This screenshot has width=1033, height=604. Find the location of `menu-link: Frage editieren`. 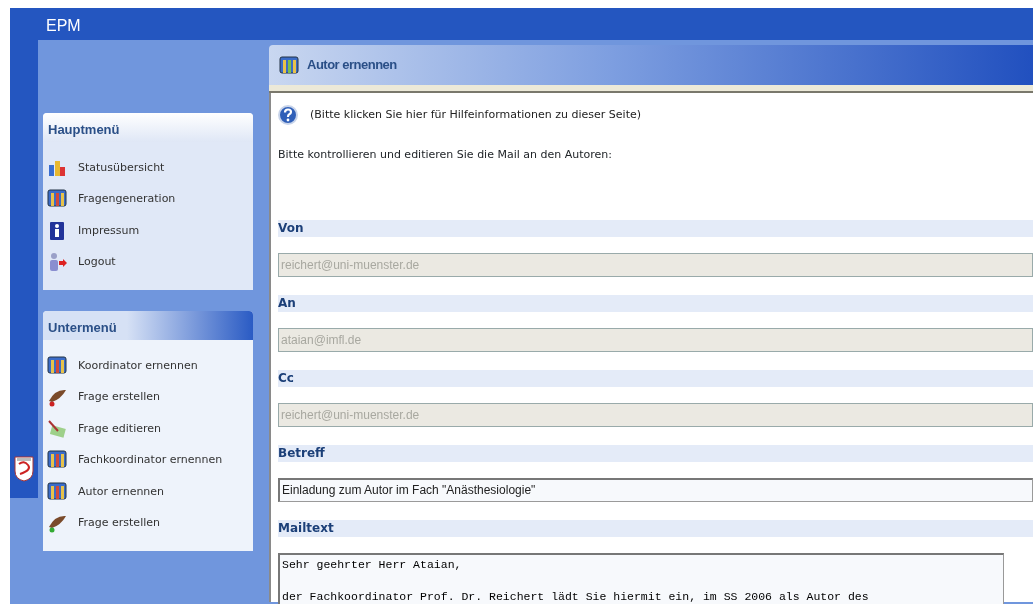

menu-link: Frage editieren is located at coordinates (119, 428).